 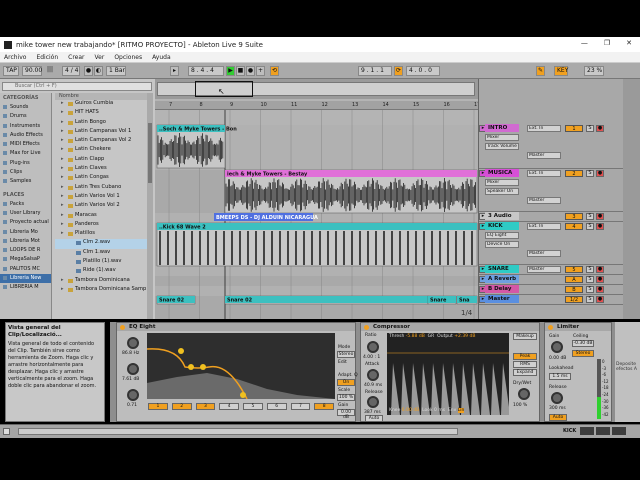 I want to click on eq-band-1-button: 1, so click(x=158, y=406).